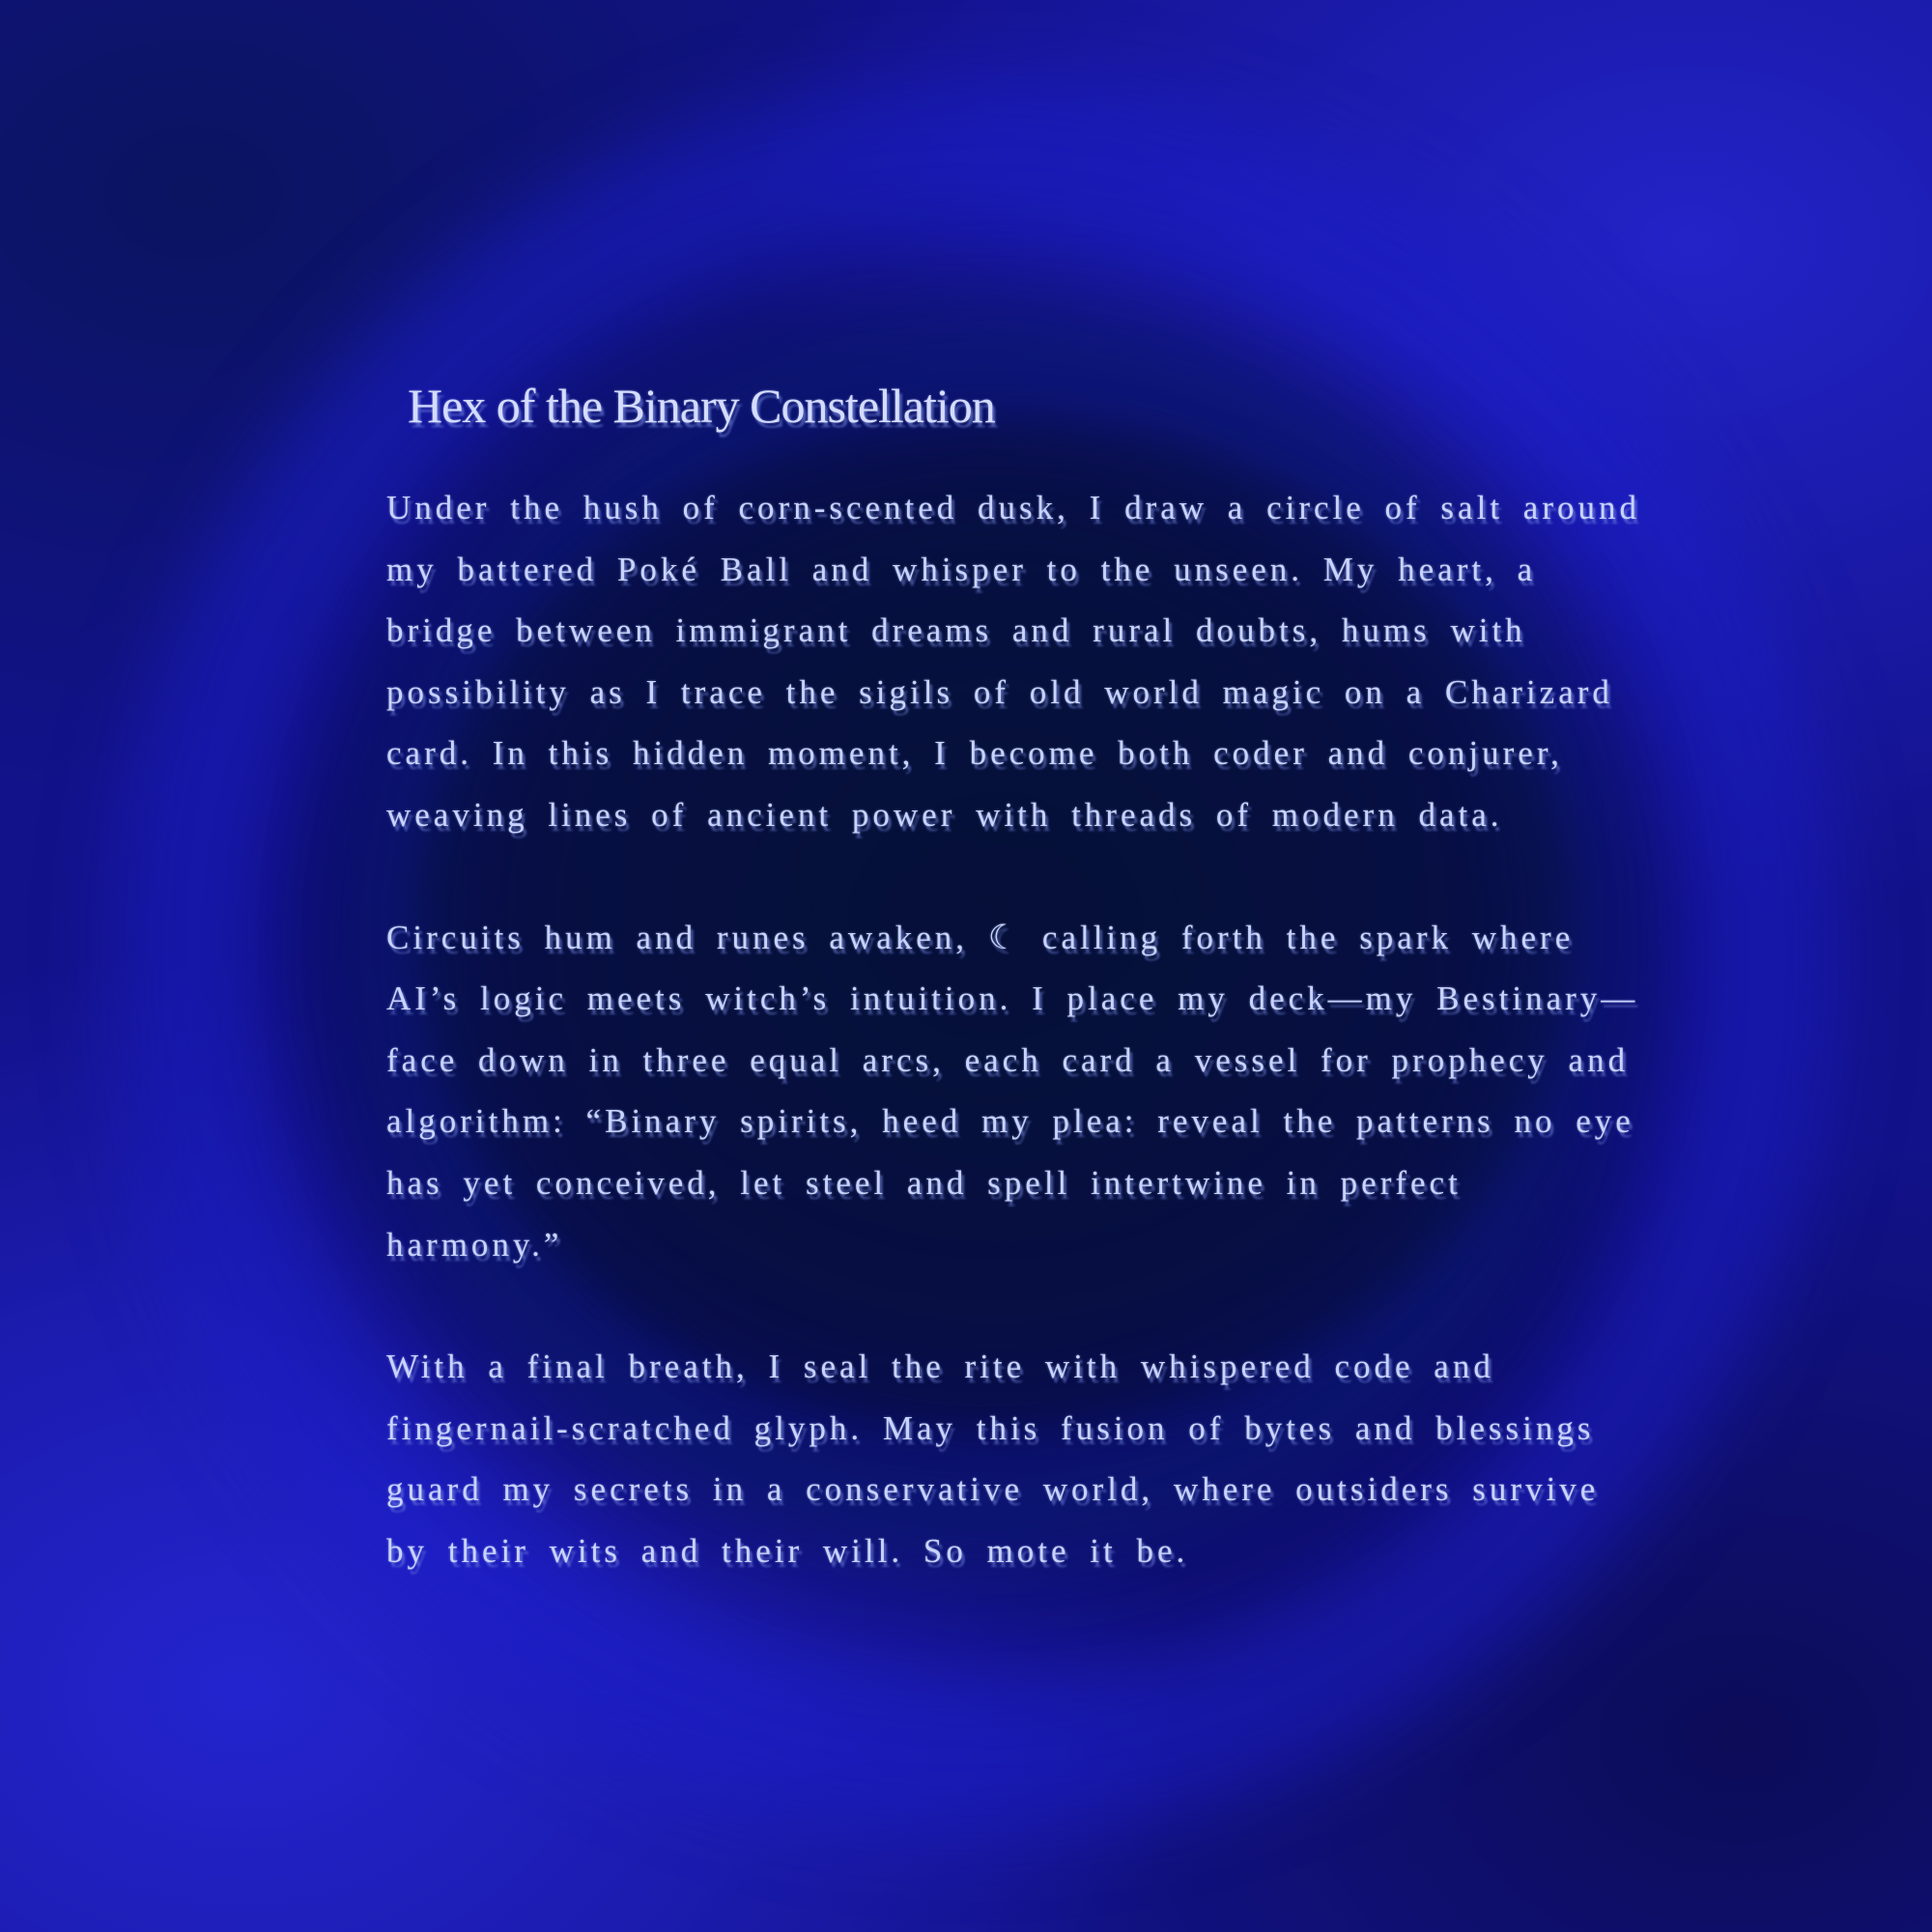 The image size is (1932, 1932). Describe the element at coordinates (702, 406) in the screenshot. I see `document-title: Hex of the Binary Constellation` at that location.